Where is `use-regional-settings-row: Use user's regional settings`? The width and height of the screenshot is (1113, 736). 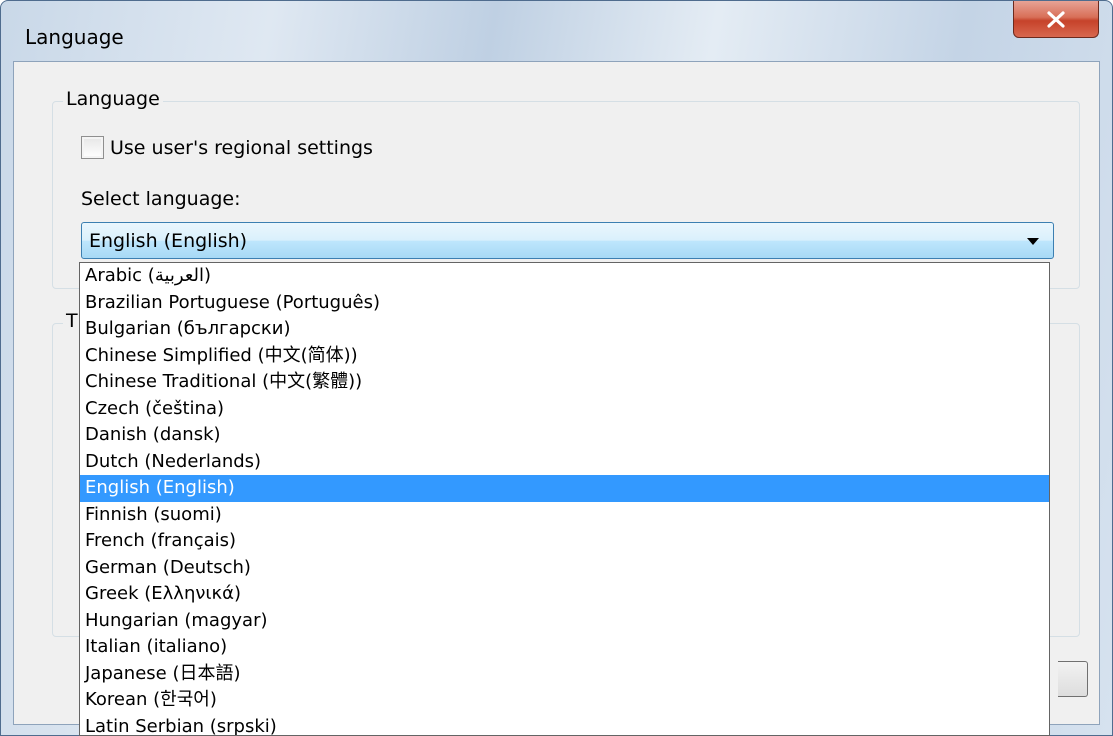 use-regional-settings-row: Use user's regional settings is located at coordinates (227, 147).